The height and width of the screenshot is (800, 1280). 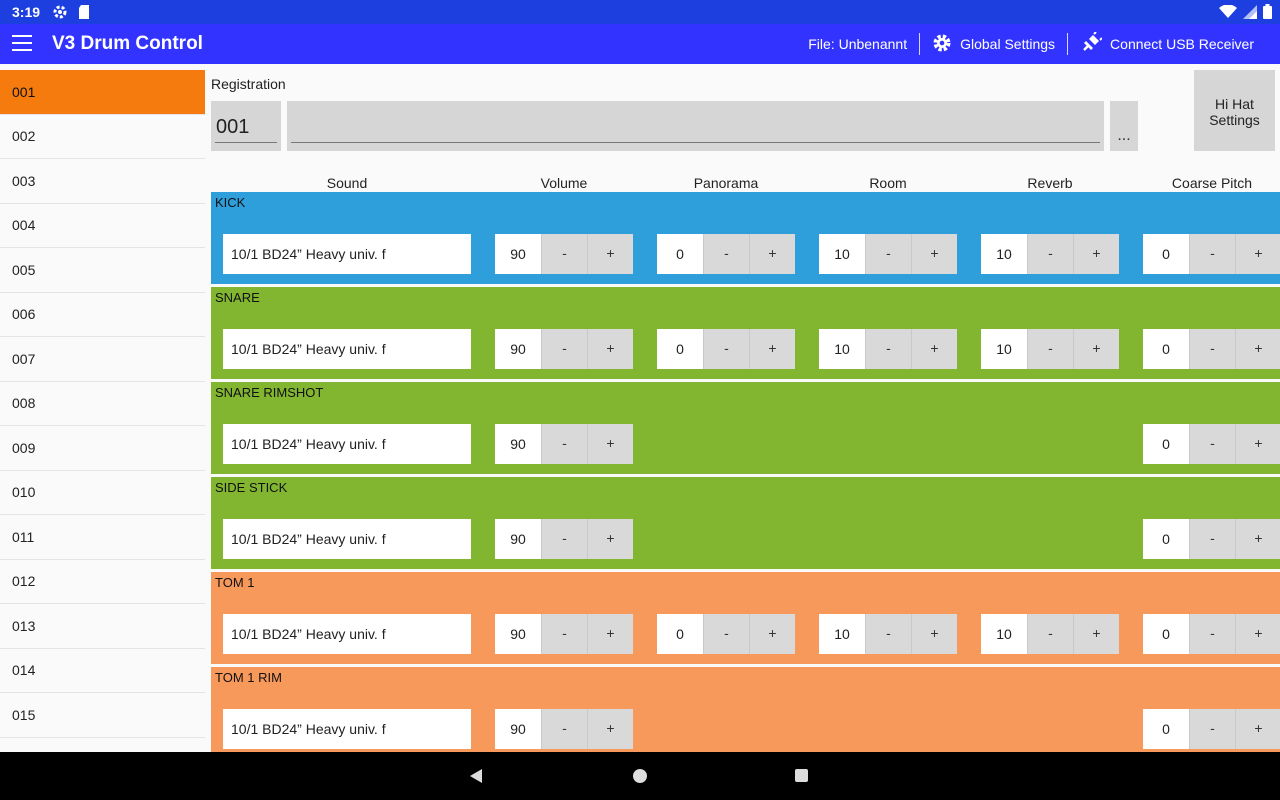 I want to click on registration-list-item: 001, so click(x=102, y=92).